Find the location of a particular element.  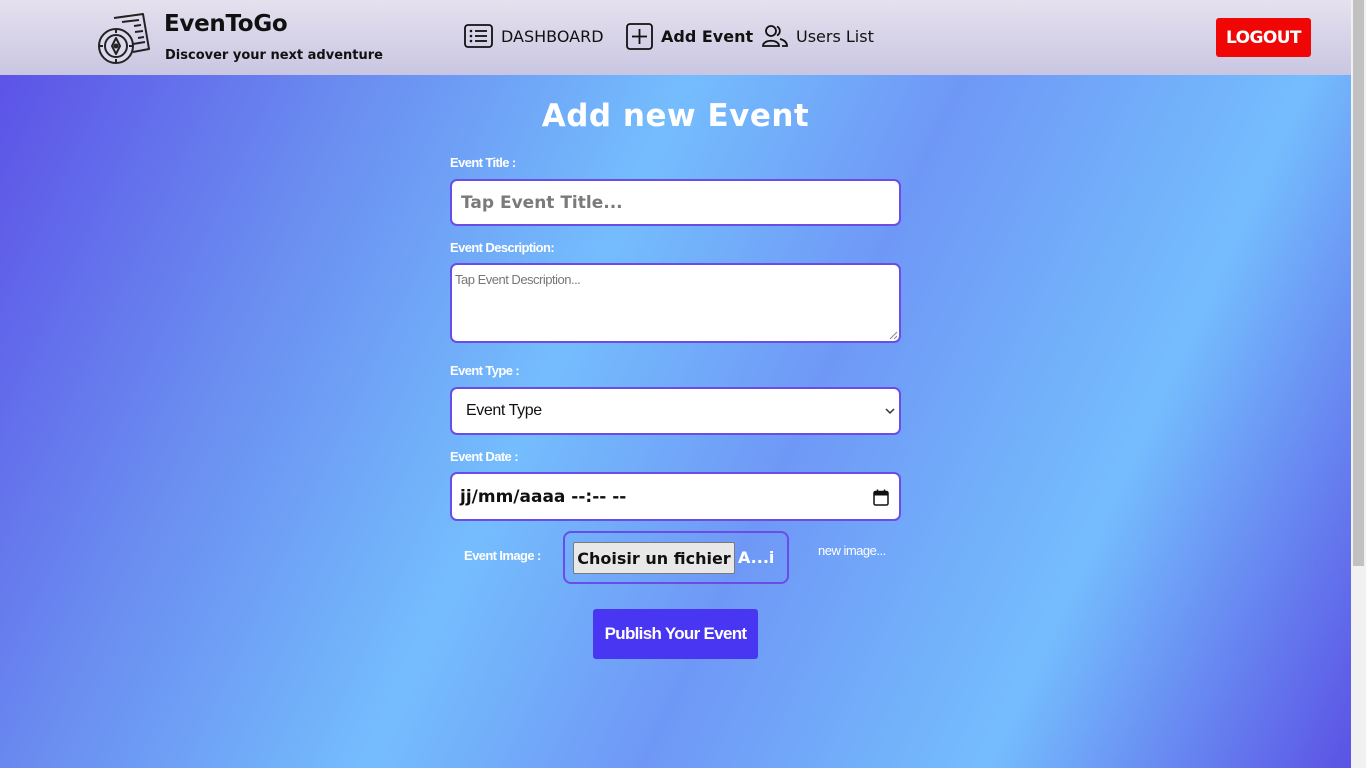

nav-users-list: Users List is located at coordinates (818, 36).